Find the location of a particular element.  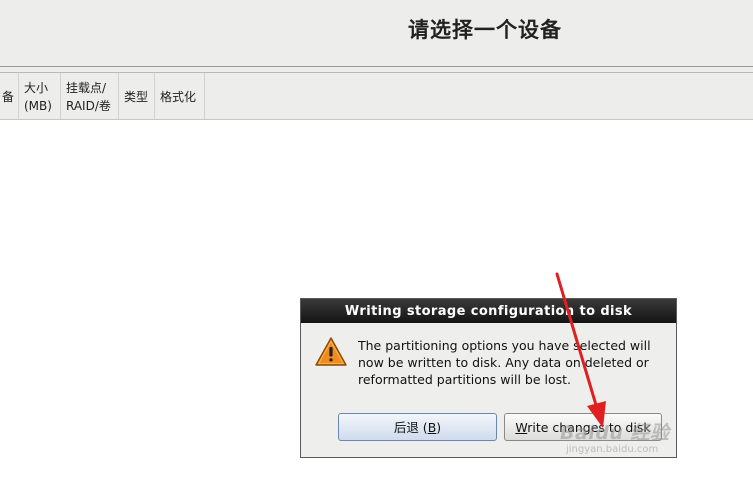

column-header-mount-label: 挂载点/ RAID/卷 is located at coordinates (88, 97).